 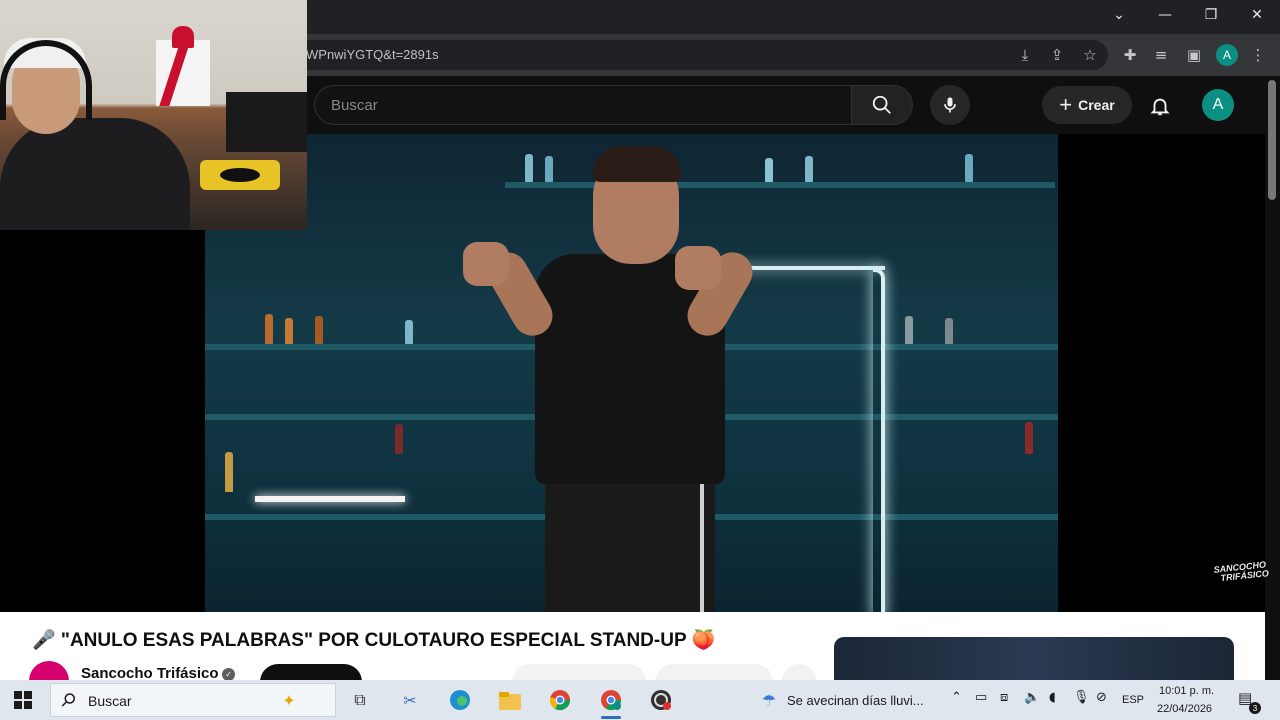 I want to click on volume-icon: 🔈, so click(x=1032, y=697).